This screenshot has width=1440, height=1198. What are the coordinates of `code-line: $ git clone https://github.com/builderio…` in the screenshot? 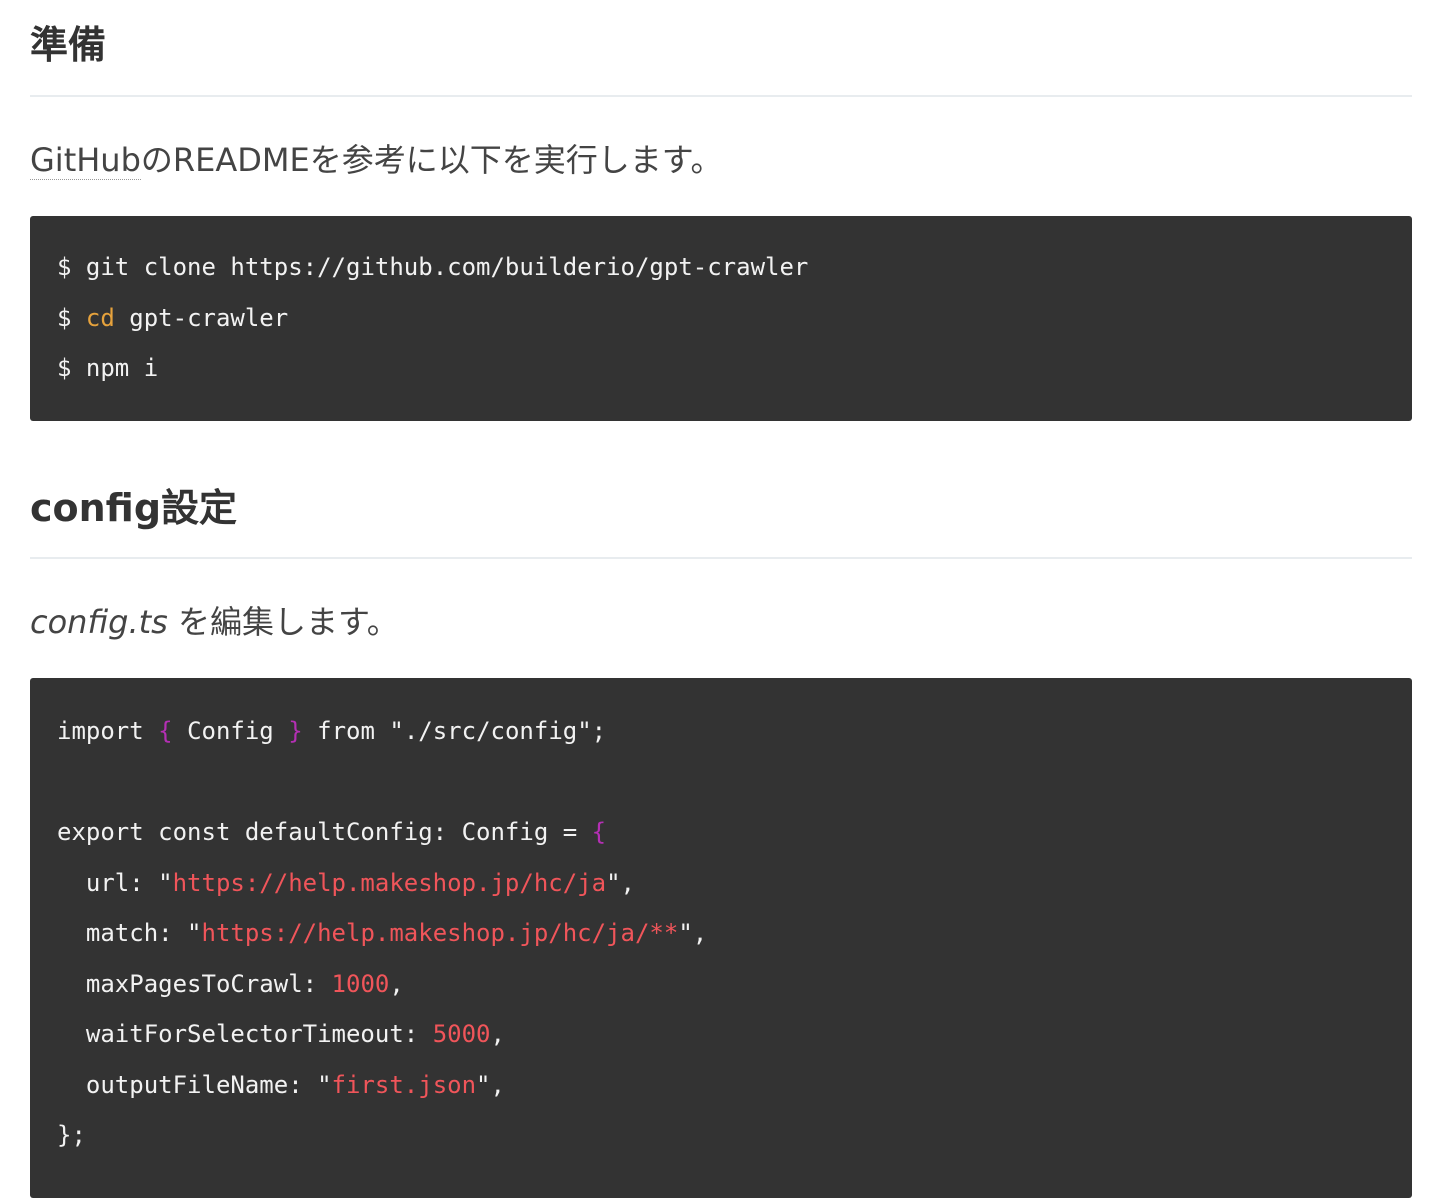 It's located at (734, 274).